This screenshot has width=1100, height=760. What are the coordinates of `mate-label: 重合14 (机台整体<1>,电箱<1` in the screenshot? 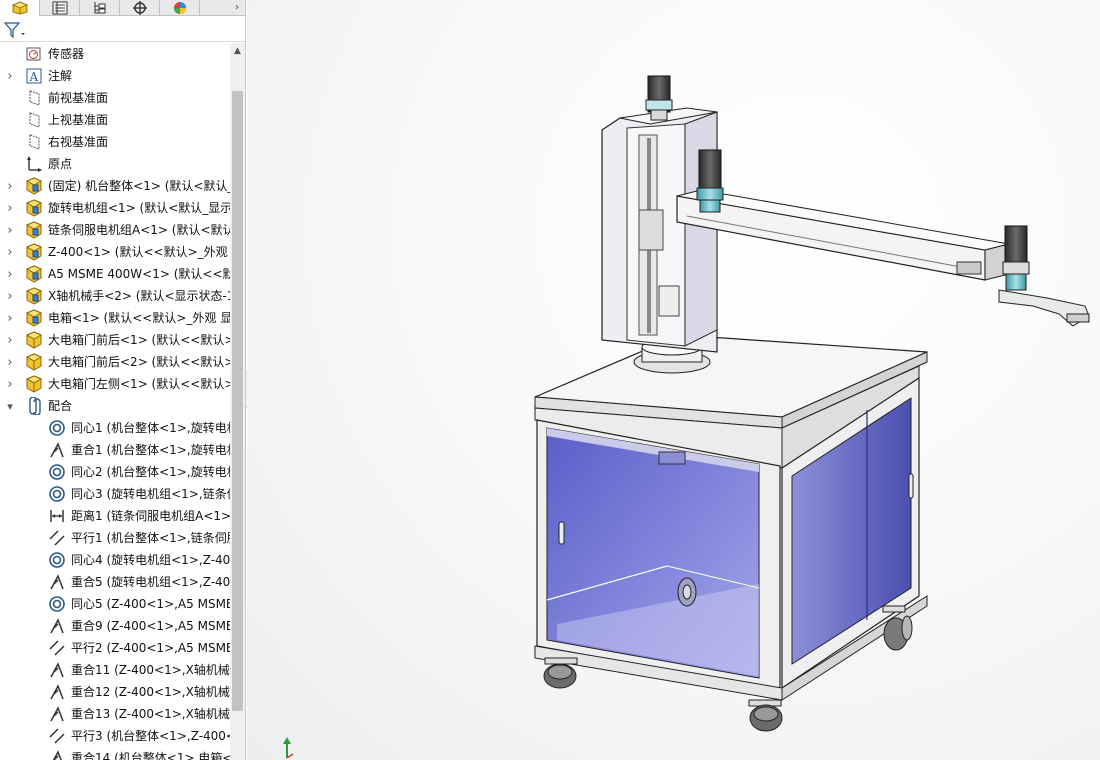 It's located at (150, 755).